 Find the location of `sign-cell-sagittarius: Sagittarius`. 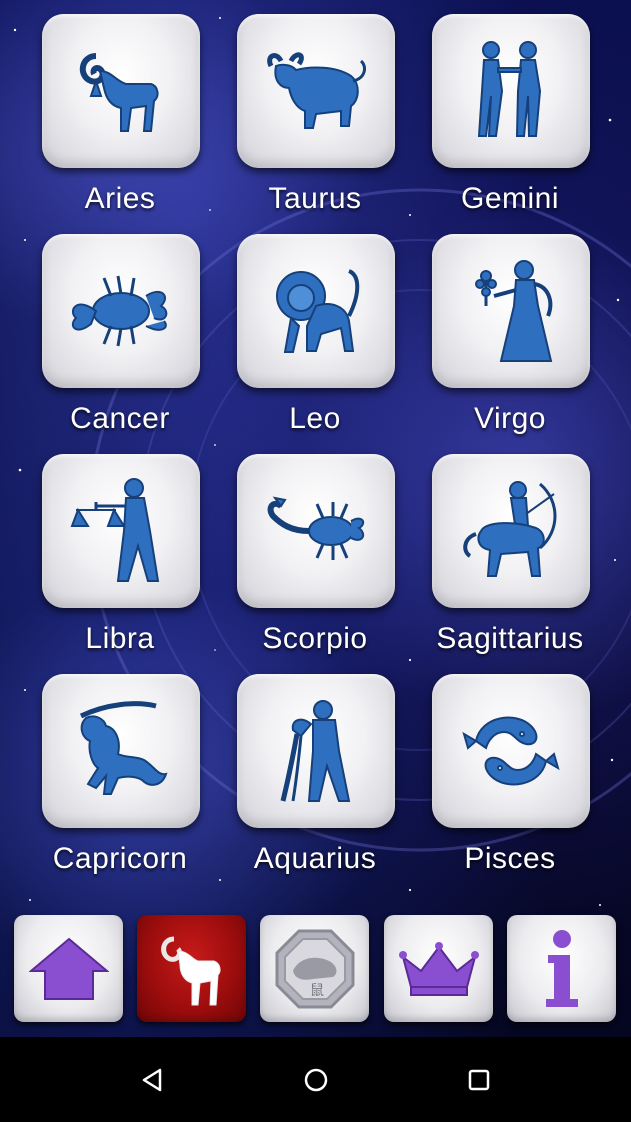

sign-cell-sagittarius: Sagittarius is located at coordinates (490, 550).